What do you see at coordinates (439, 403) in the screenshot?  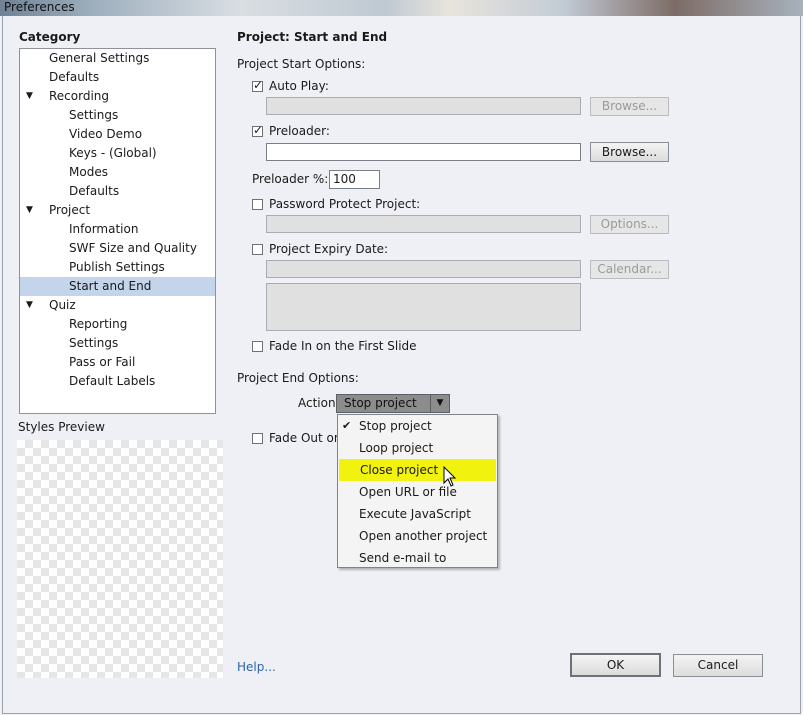 I see `chevron-down-icon: ▼` at bounding box center [439, 403].